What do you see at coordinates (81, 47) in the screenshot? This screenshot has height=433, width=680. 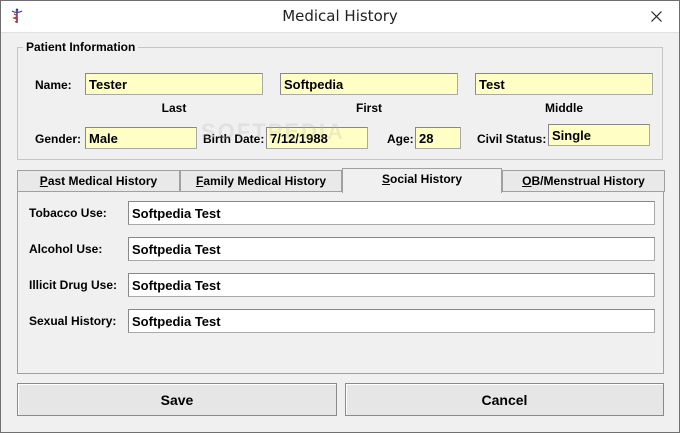 I see `patient-information-legend: Patient Information` at bounding box center [81, 47].